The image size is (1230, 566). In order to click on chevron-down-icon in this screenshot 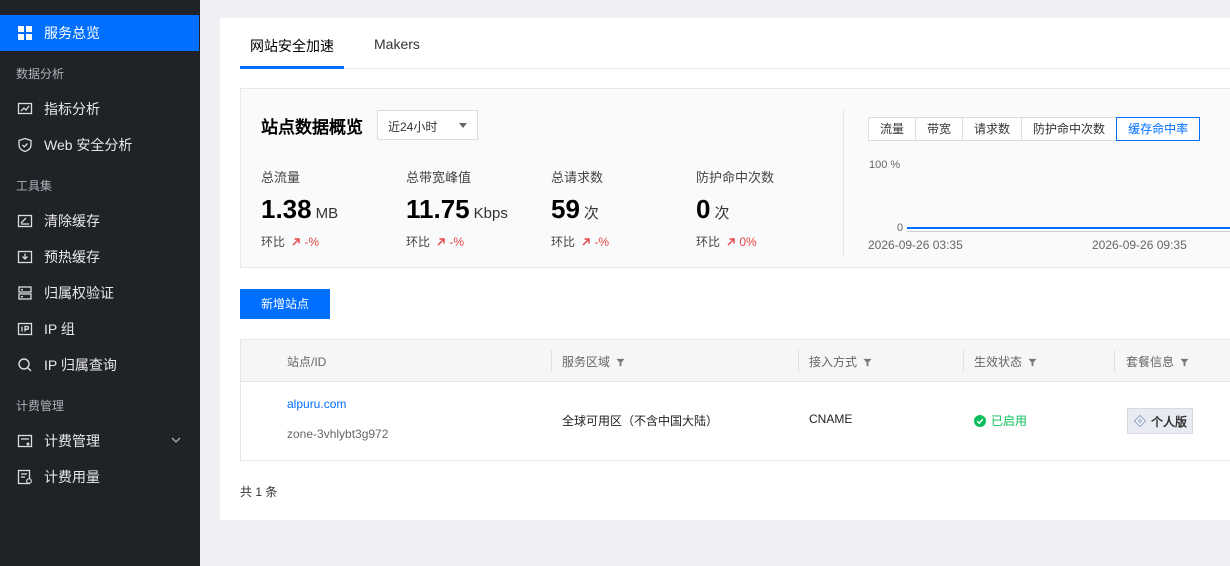, I will do `click(176, 440)`.